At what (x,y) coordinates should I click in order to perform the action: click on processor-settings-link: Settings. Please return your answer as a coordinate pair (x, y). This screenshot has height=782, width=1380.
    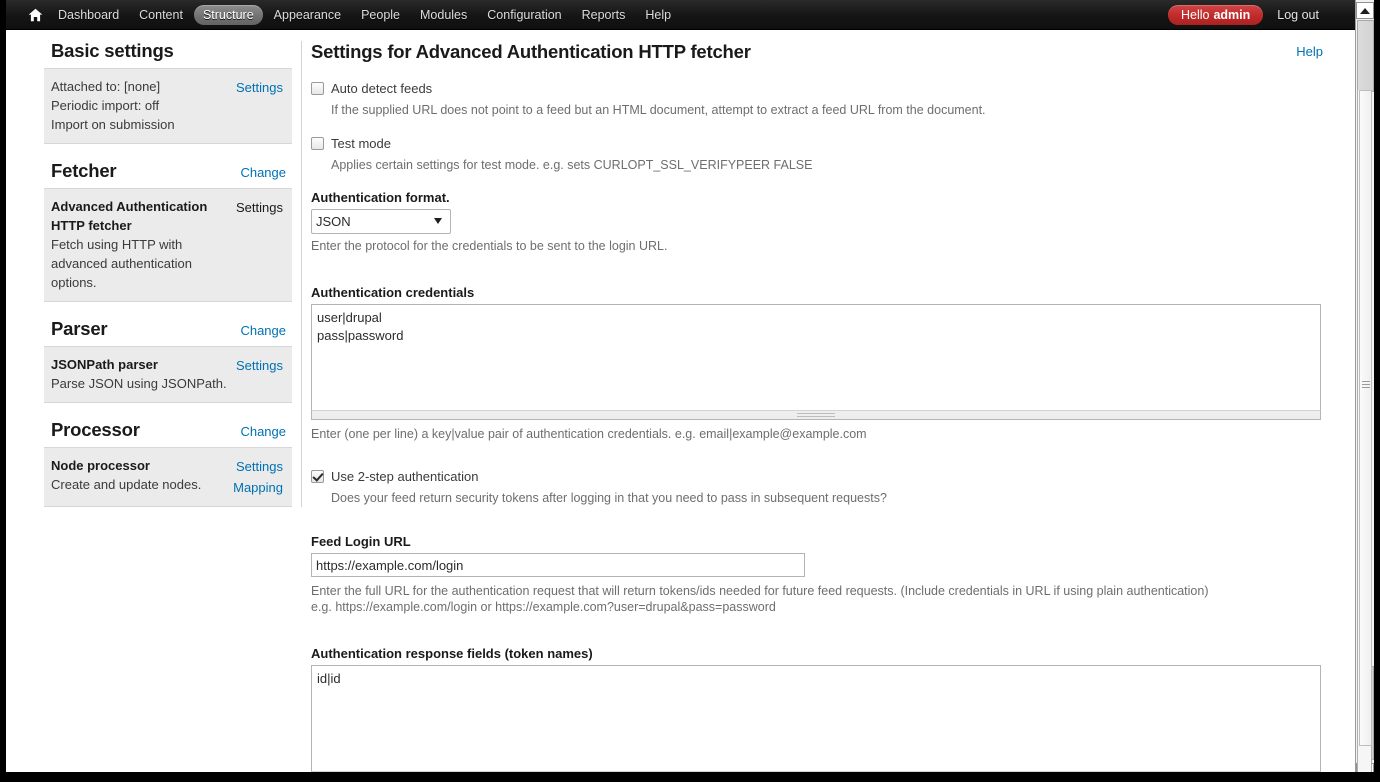
    Looking at the image, I should click on (258, 466).